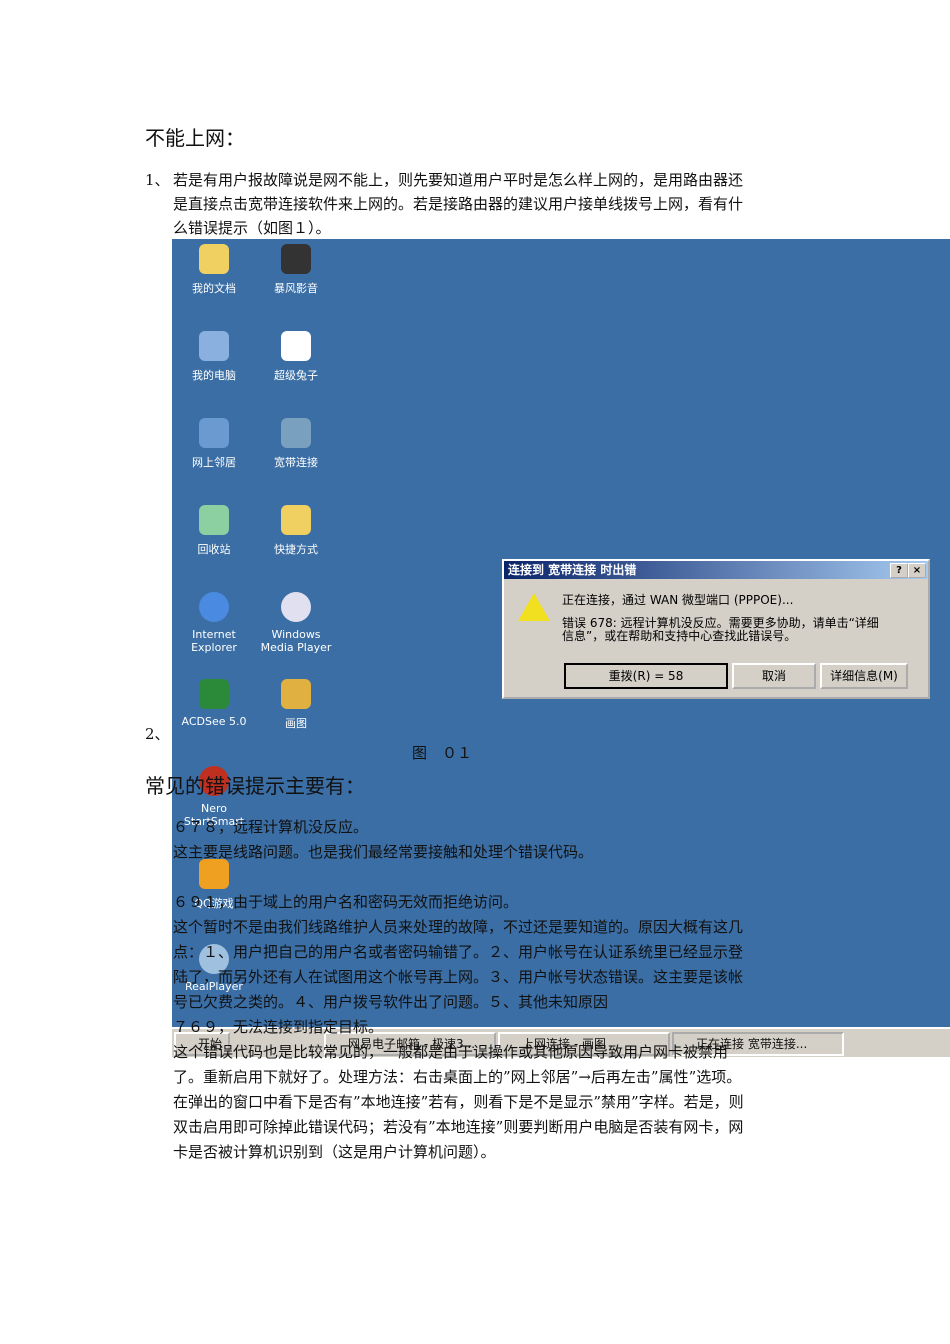 The image size is (950, 1344). What do you see at coordinates (214, 607) in the screenshot?
I see `ie-icon` at bounding box center [214, 607].